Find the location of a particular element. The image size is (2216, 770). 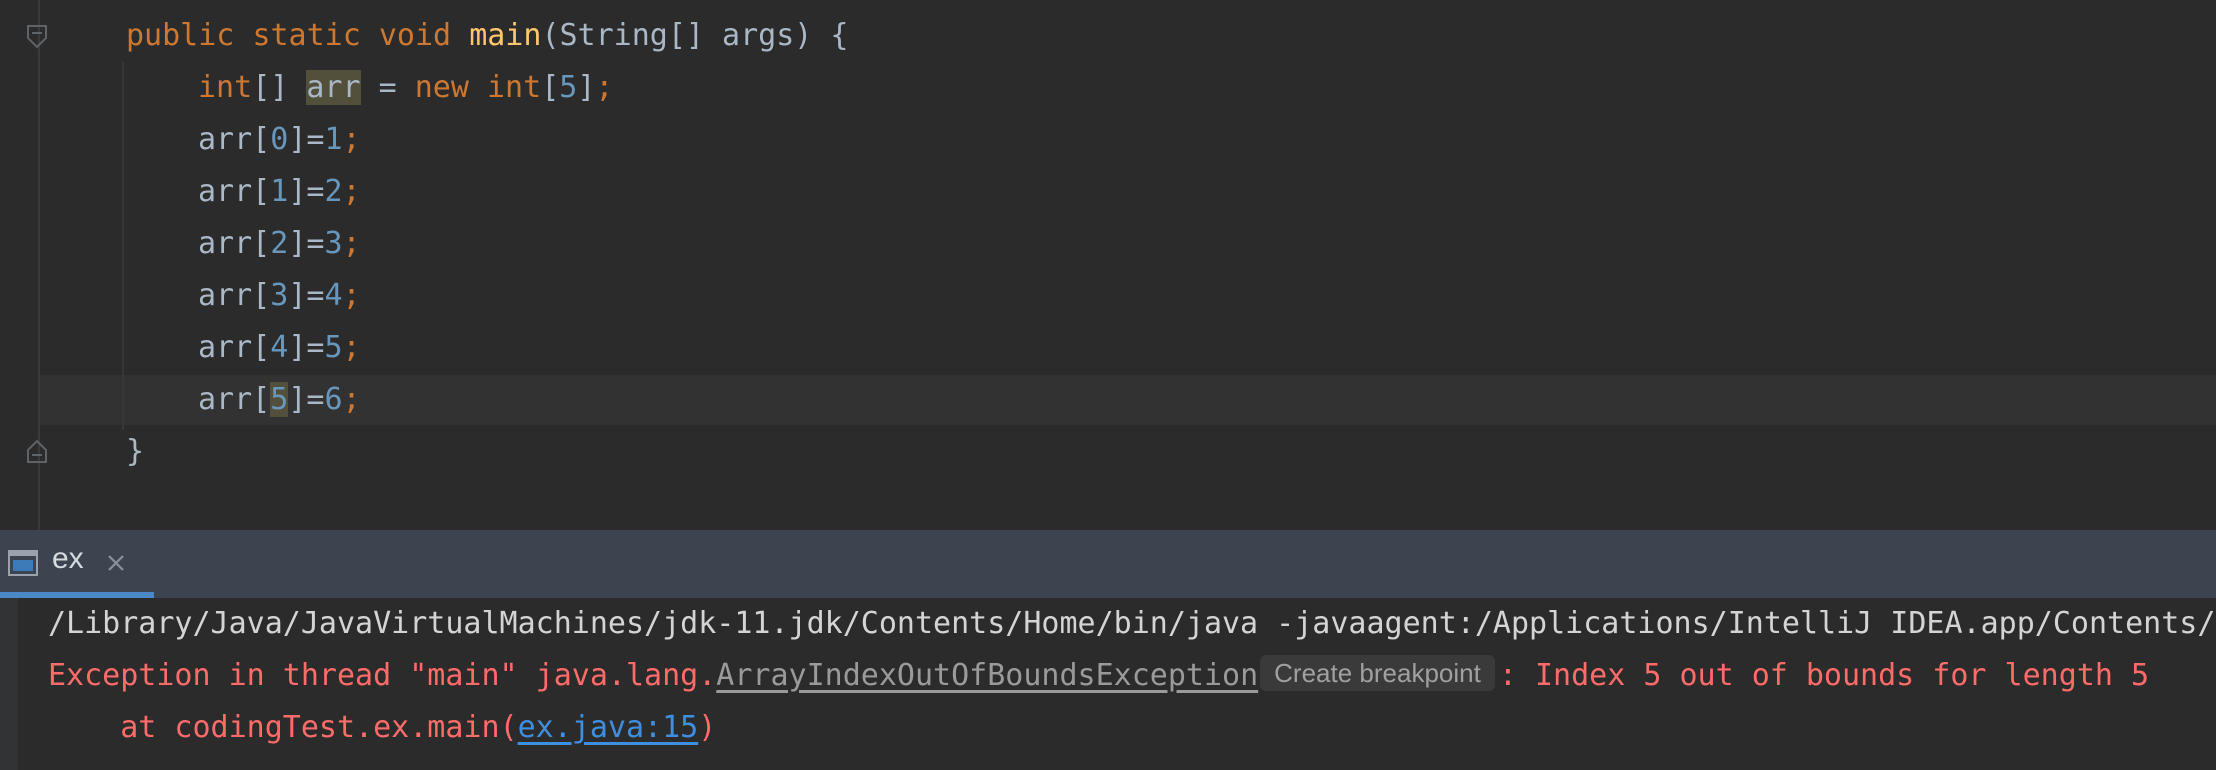

method-params: (String[] args) { is located at coordinates (695, 35).